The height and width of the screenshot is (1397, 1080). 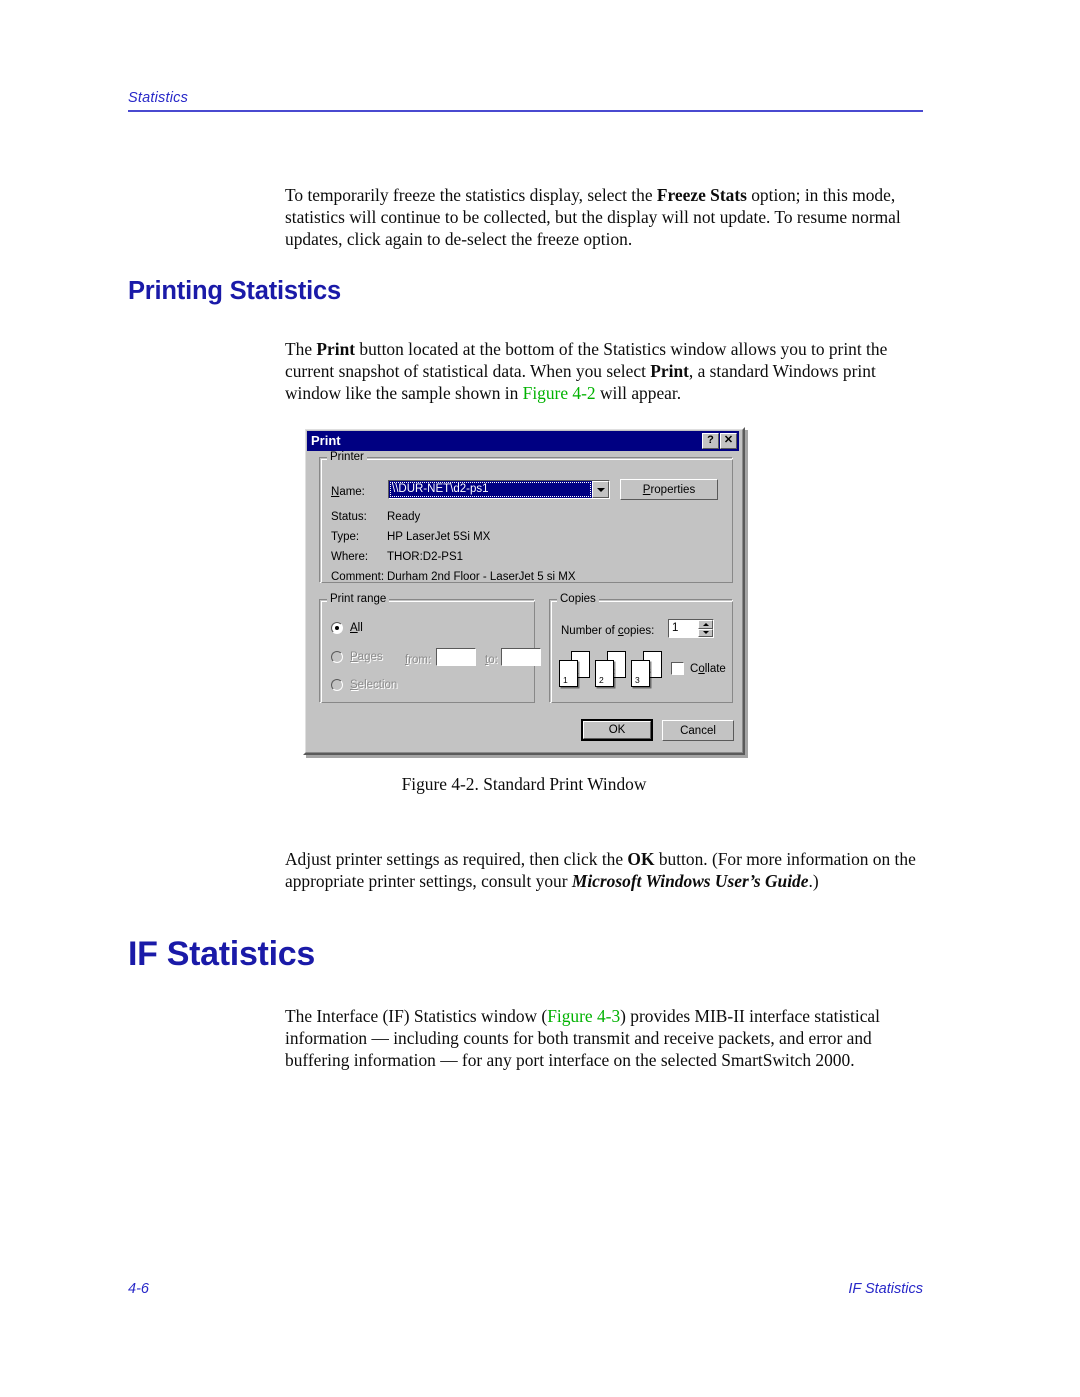 I want to click on running-head-text: Statistics, so click(x=158, y=98).